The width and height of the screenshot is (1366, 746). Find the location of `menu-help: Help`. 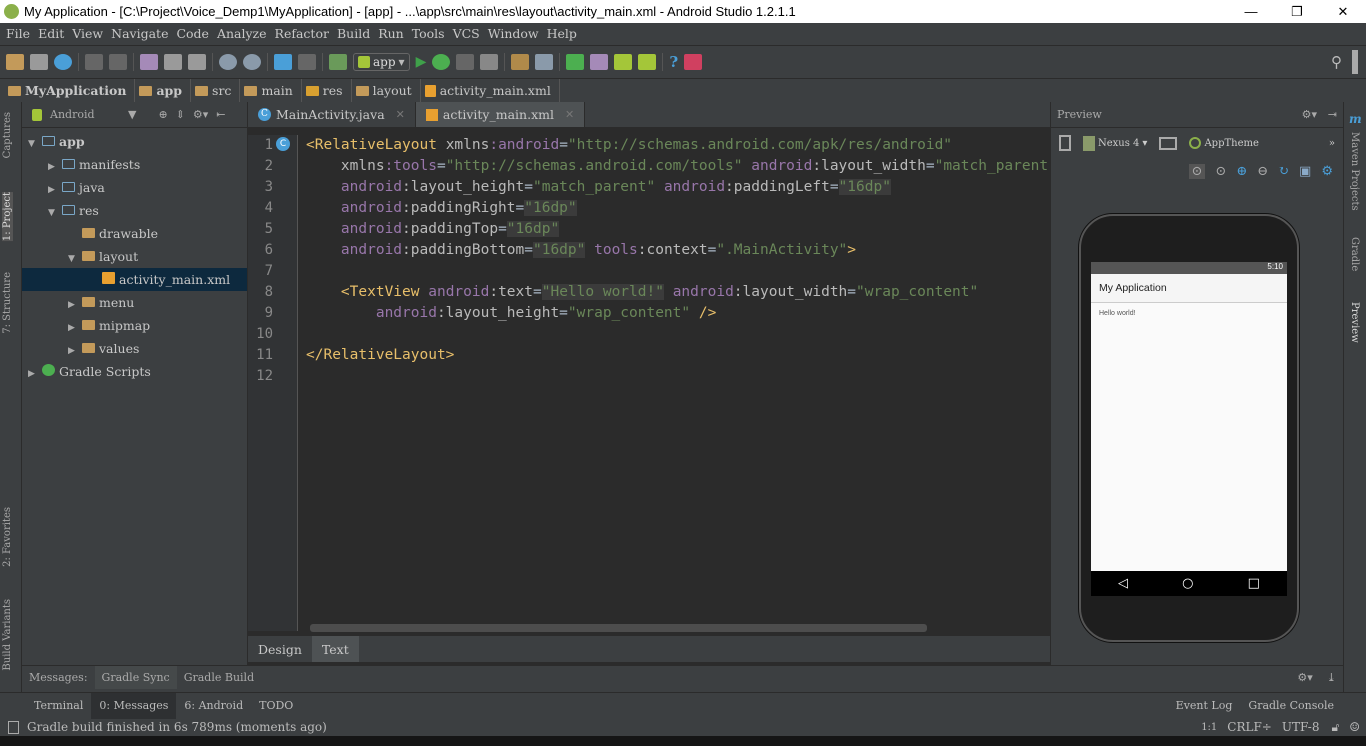

menu-help: Help is located at coordinates (564, 34).